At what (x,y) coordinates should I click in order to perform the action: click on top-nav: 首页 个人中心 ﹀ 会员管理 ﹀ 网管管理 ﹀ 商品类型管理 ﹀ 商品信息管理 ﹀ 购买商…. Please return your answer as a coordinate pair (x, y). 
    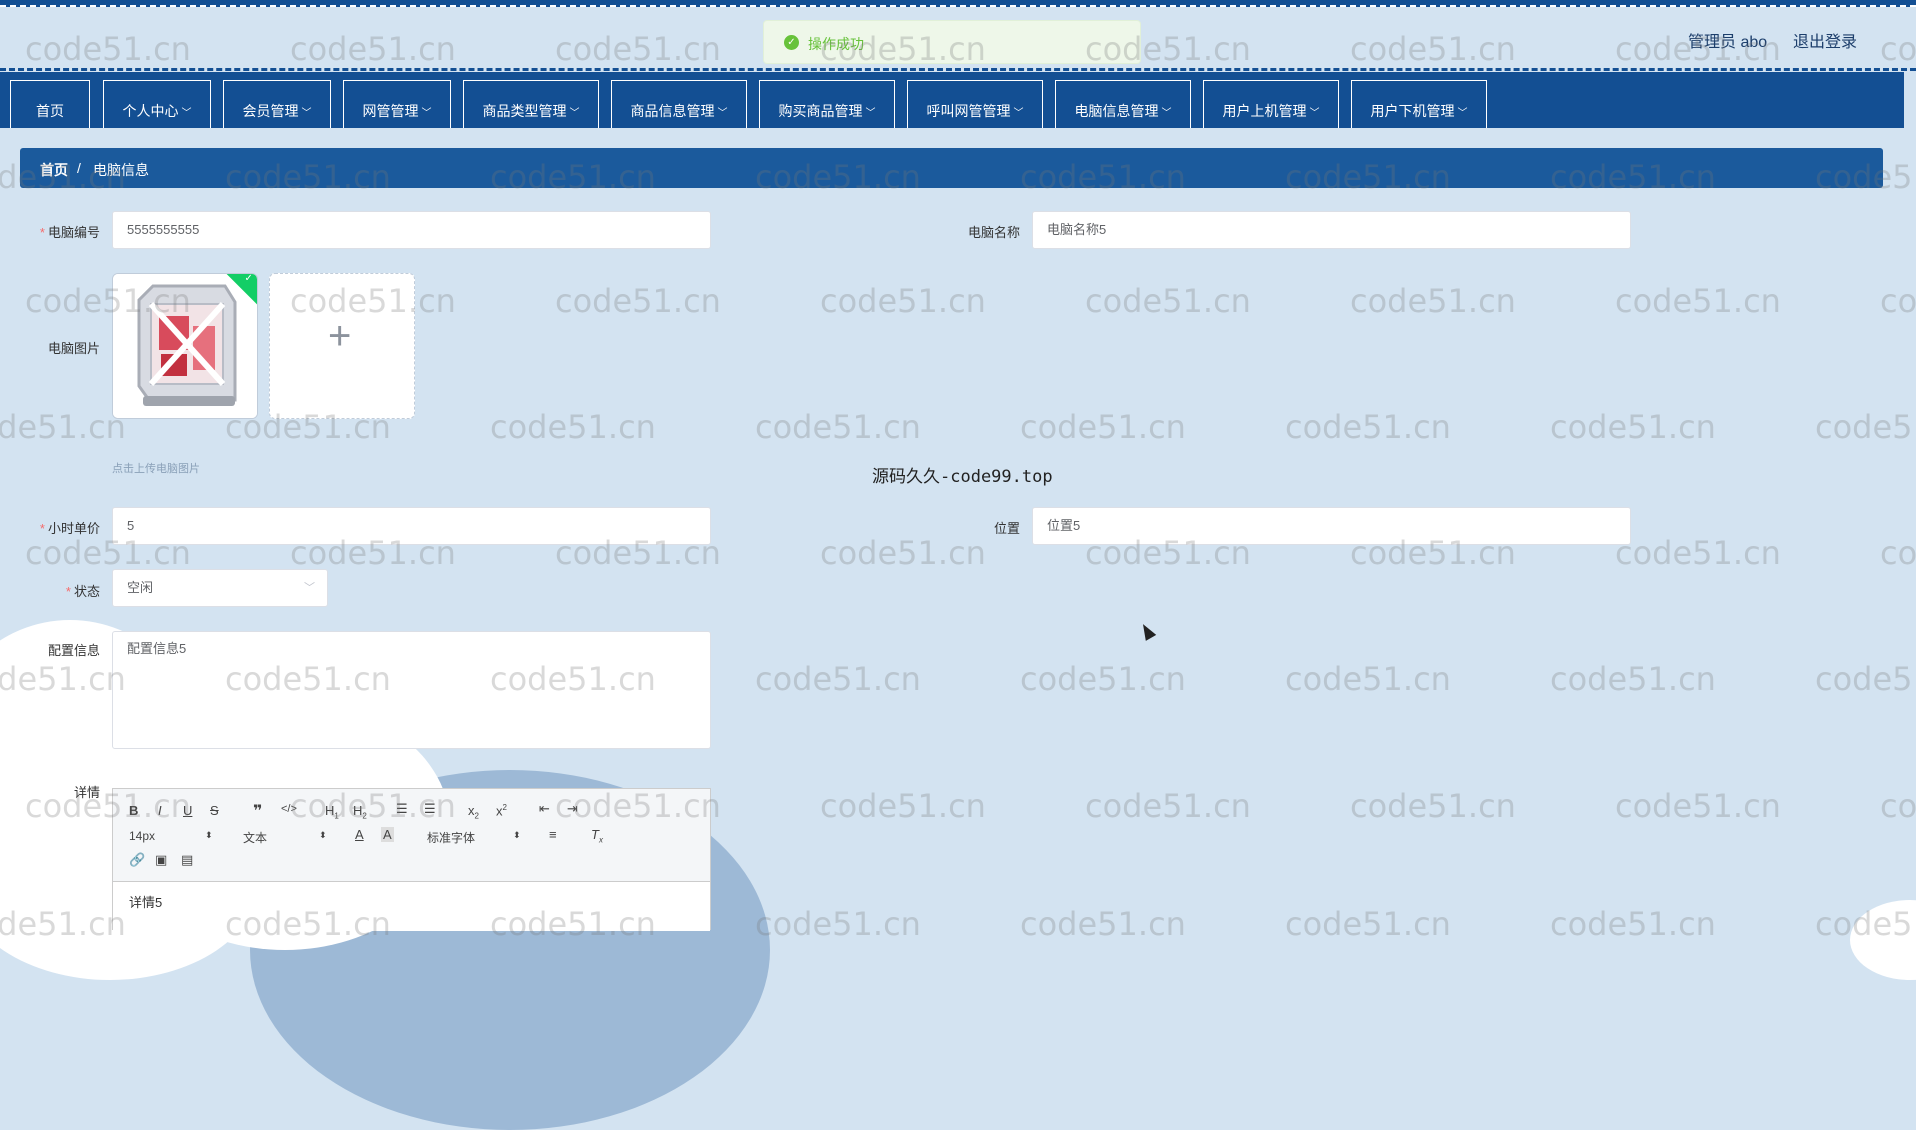
    Looking at the image, I should click on (952, 100).